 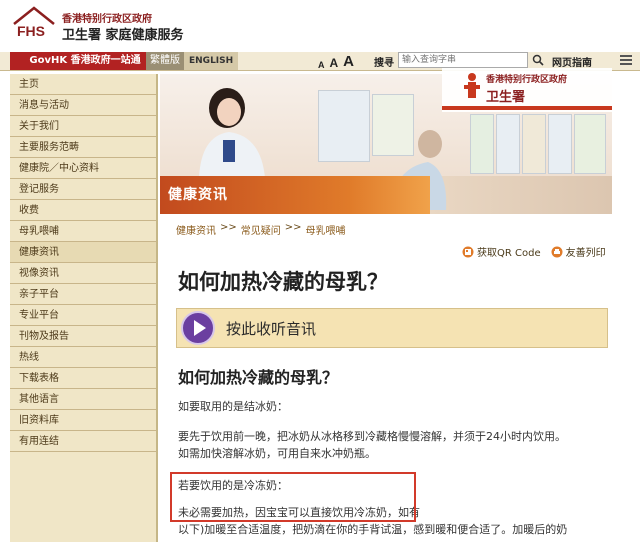 What do you see at coordinates (83, 210) in the screenshot?
I see `sidebar-item-fees: 收费` at bounding box center [83, 210].